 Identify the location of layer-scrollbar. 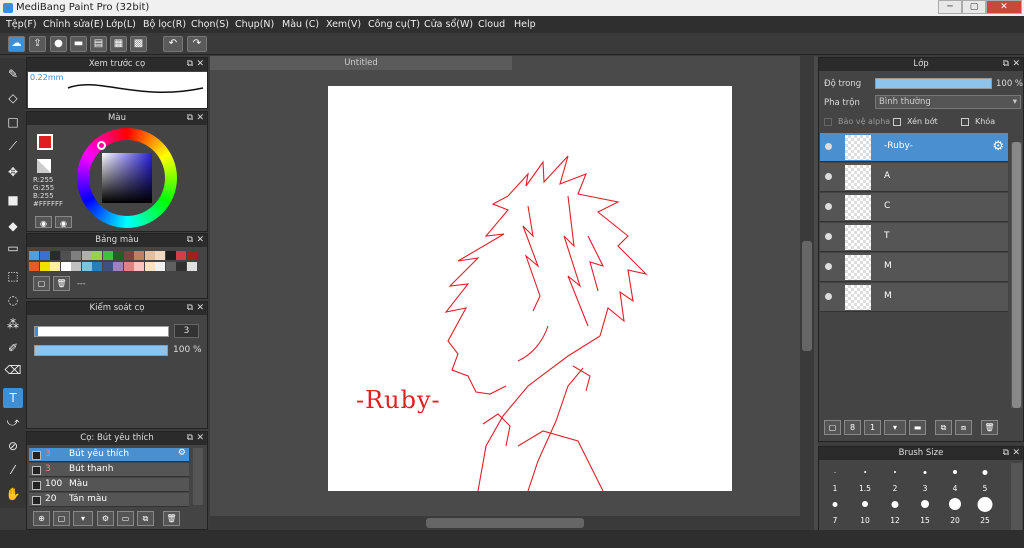
(1016, 275).